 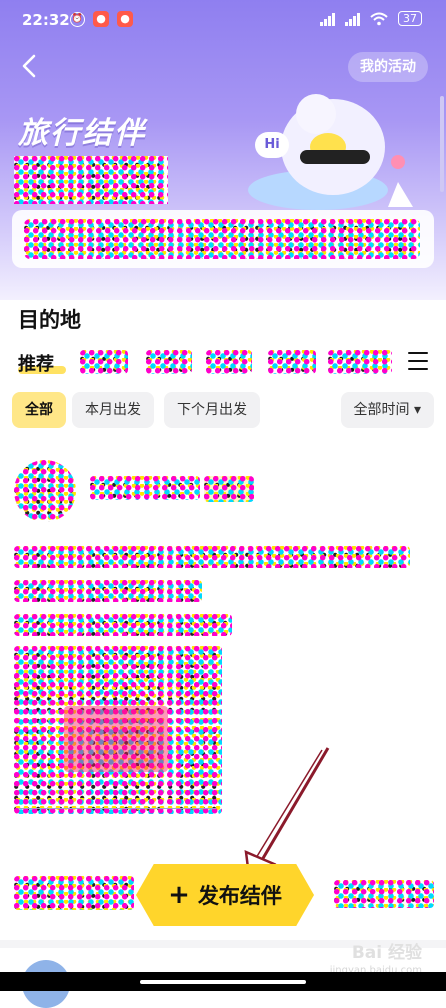 I want to click on wifi-icon, so click(x=379, y=18).